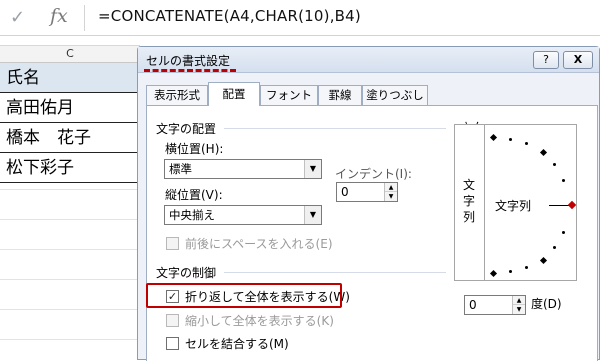 Image resolution: width=600 pixels, height=361 pixels. I want to click on tab-fill: 塗りつぶし, so click(395, 95).